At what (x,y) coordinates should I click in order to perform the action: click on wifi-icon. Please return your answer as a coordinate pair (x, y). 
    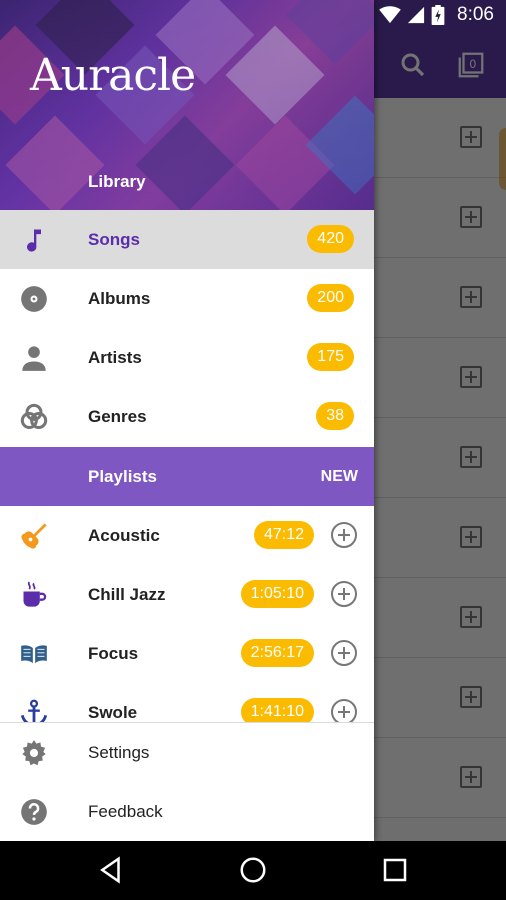
    Looking at the image, I should click on (390, 15).